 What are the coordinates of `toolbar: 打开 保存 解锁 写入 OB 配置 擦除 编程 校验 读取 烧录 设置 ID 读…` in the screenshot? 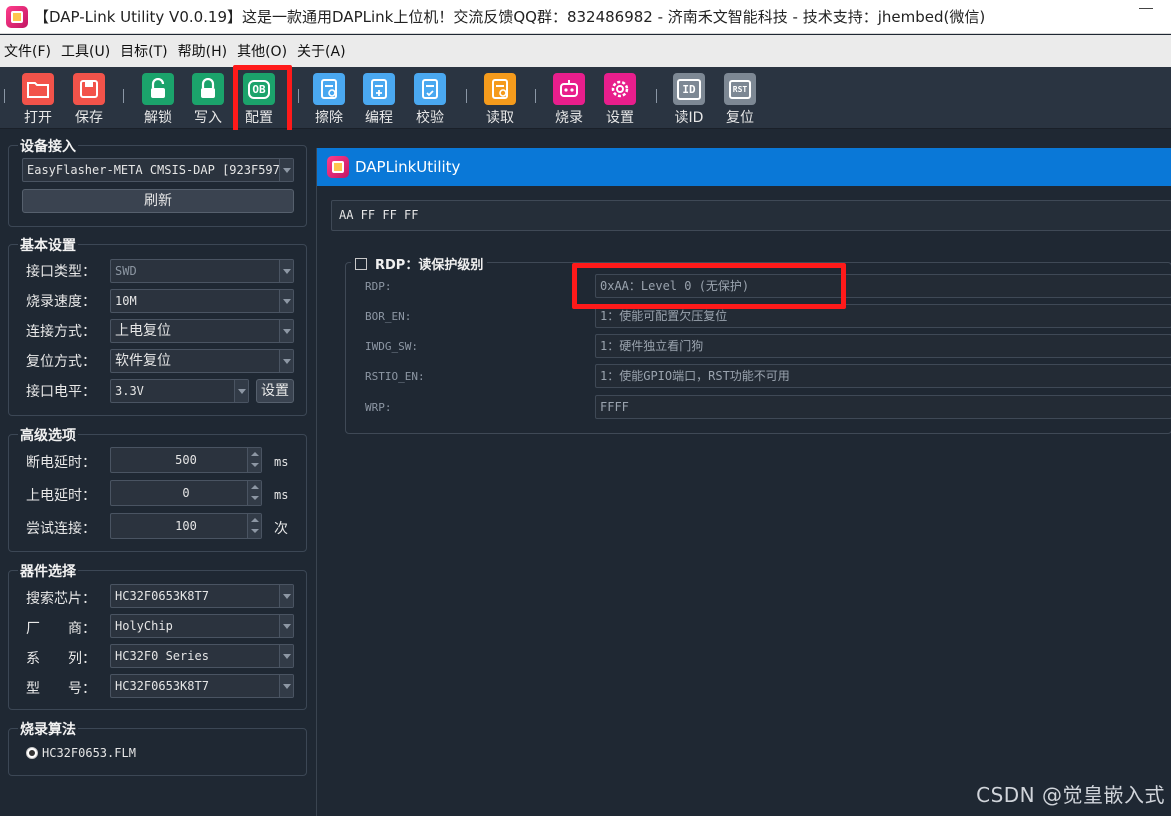 It's located at (585, 98).